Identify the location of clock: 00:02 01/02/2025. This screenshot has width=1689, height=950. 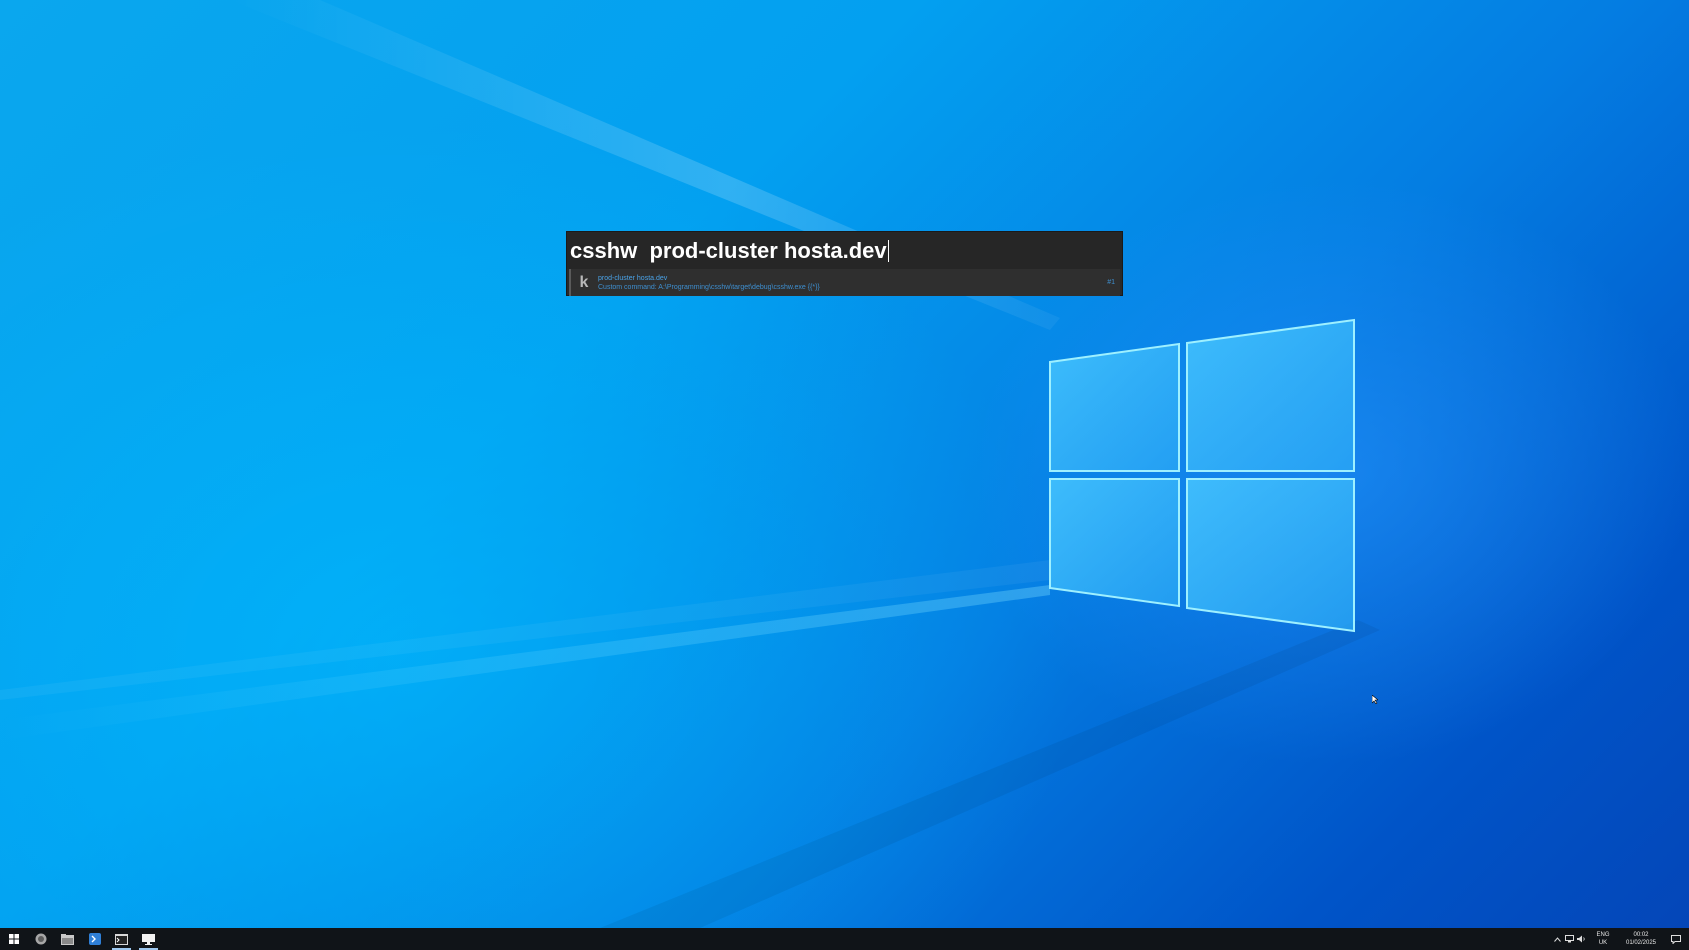
(1641, 939).